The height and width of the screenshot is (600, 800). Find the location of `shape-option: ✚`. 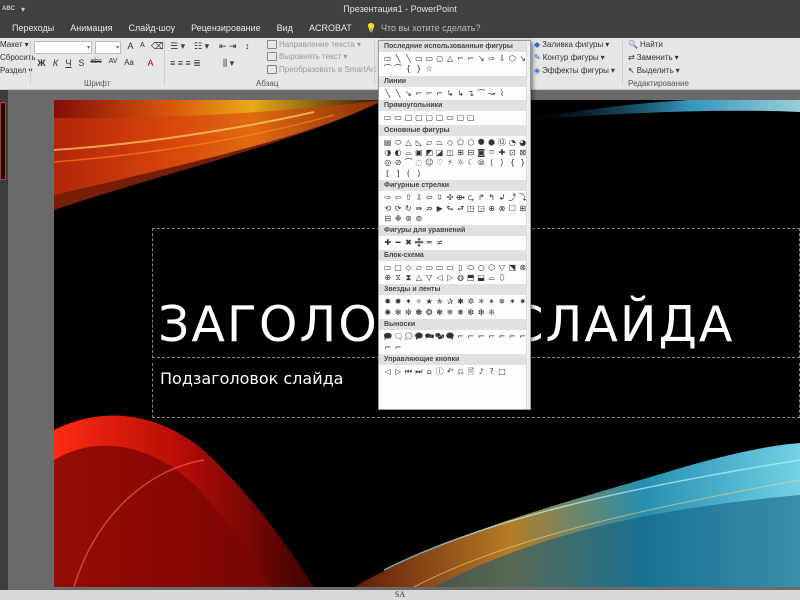

shape-option: ✚ is located at coordinates (501, 152).